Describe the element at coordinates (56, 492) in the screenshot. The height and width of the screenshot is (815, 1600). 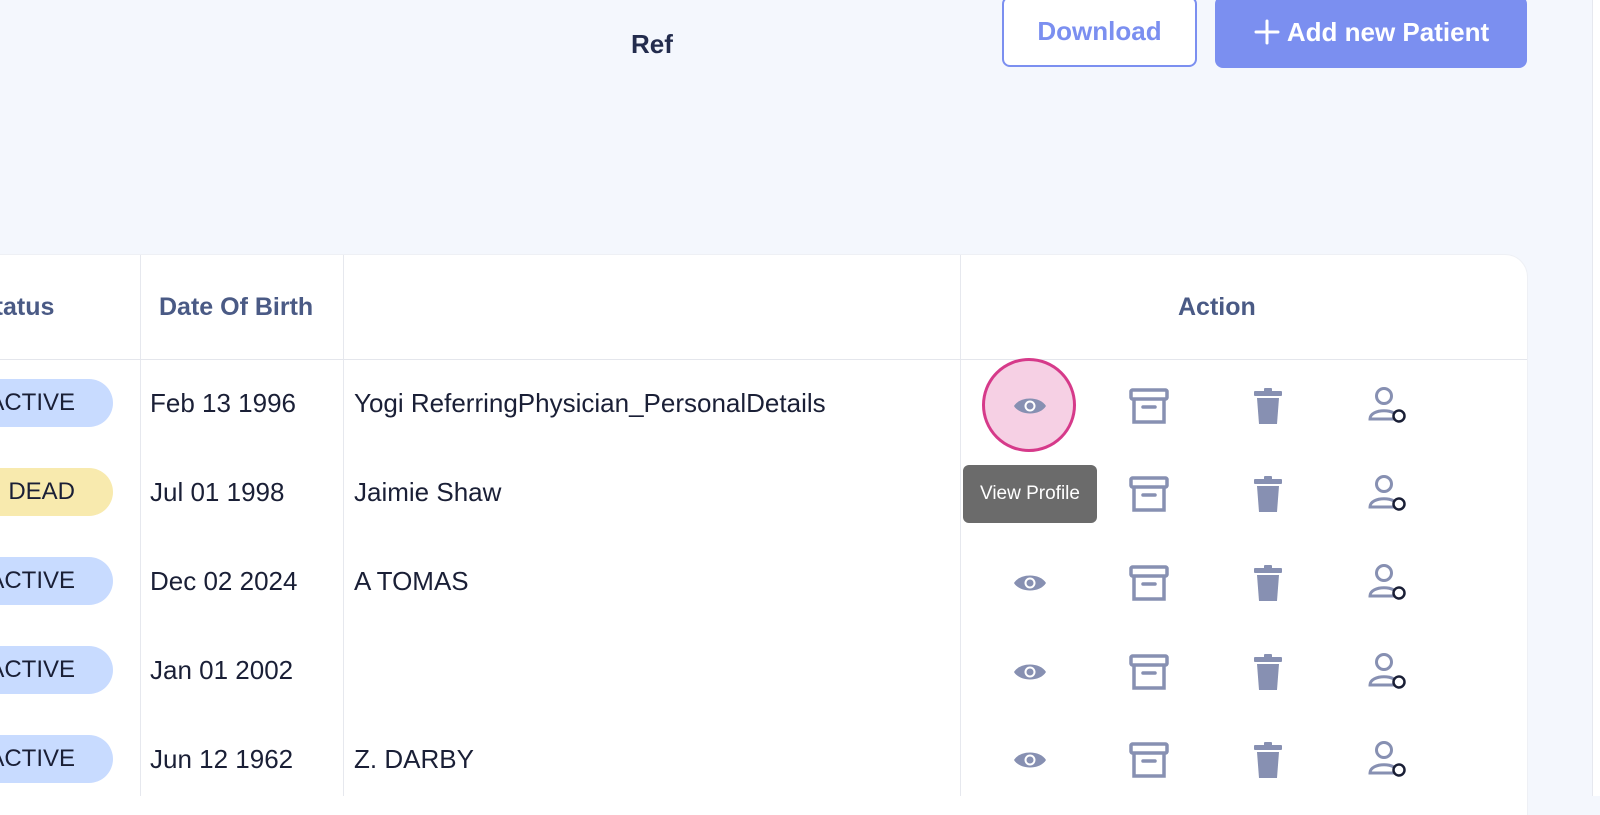
I see `status-badge: DEAD` at that location.